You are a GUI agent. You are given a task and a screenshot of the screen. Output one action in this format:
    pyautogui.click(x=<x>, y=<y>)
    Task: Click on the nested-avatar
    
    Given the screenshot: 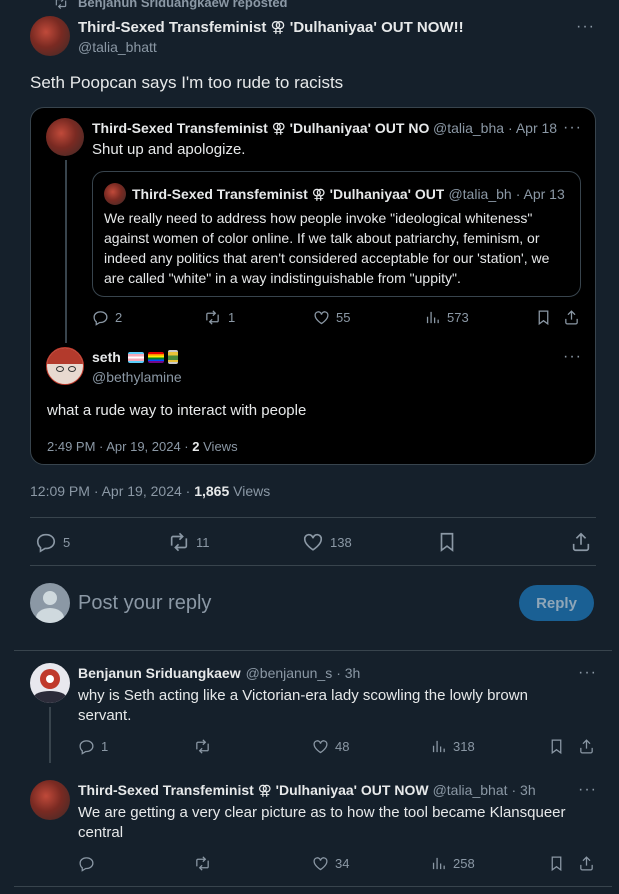 What is the action you would take?
    pyautogui.click(x=115, y=194)
    